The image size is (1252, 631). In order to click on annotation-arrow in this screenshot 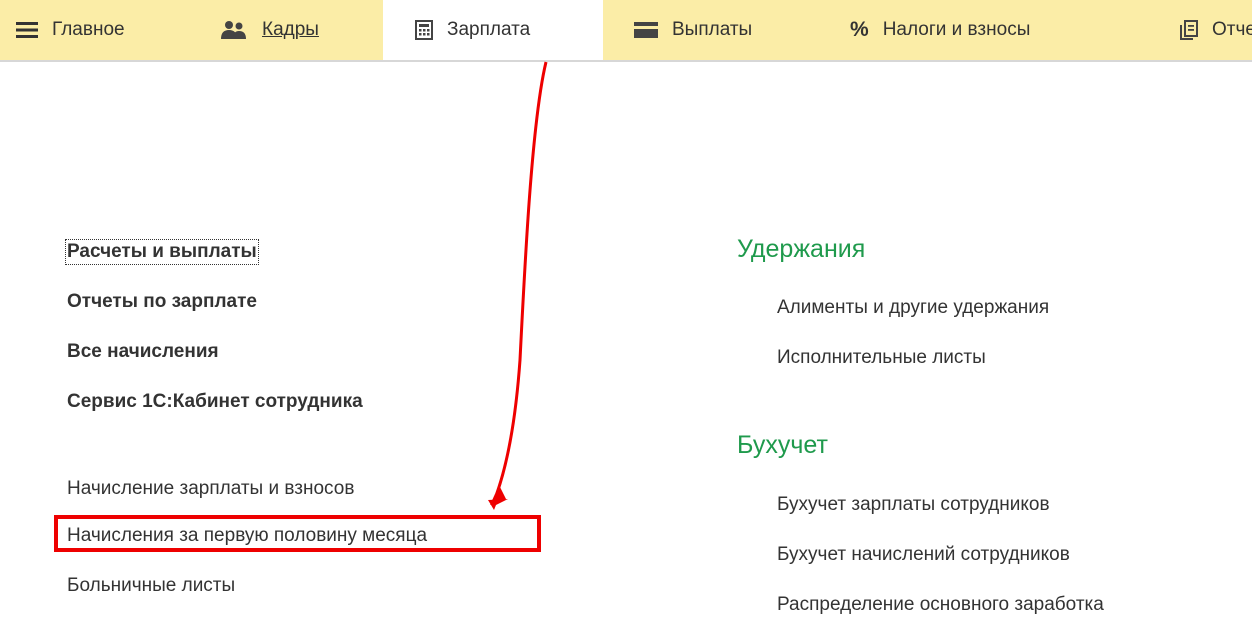, I will do `click(518, 285)`.